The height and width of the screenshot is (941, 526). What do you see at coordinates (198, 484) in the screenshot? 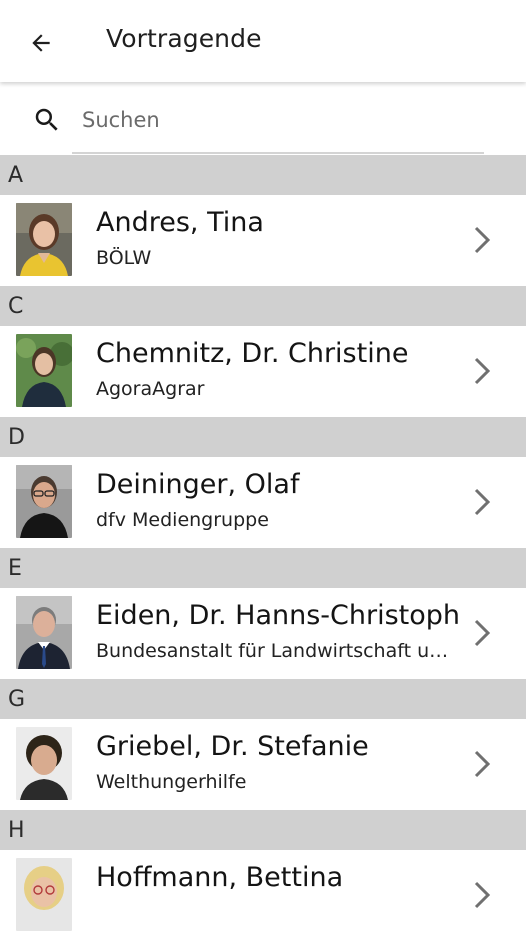
I see `speaker-name: Deininger, Olaf` at bounding box center [198, 484].